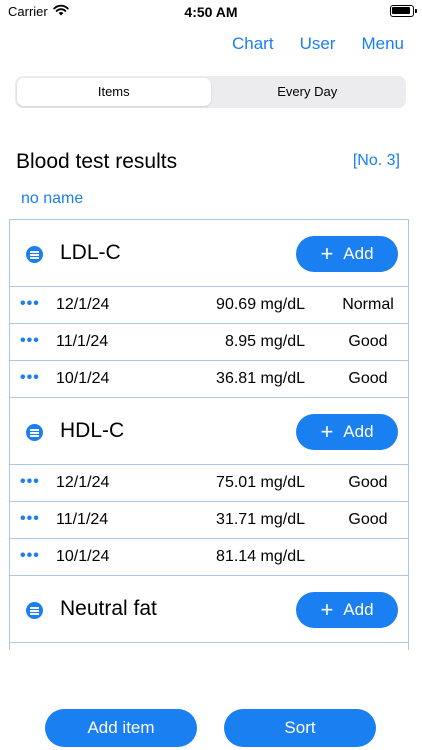  I want to click on sort-button: Sort, so click(300, 728).